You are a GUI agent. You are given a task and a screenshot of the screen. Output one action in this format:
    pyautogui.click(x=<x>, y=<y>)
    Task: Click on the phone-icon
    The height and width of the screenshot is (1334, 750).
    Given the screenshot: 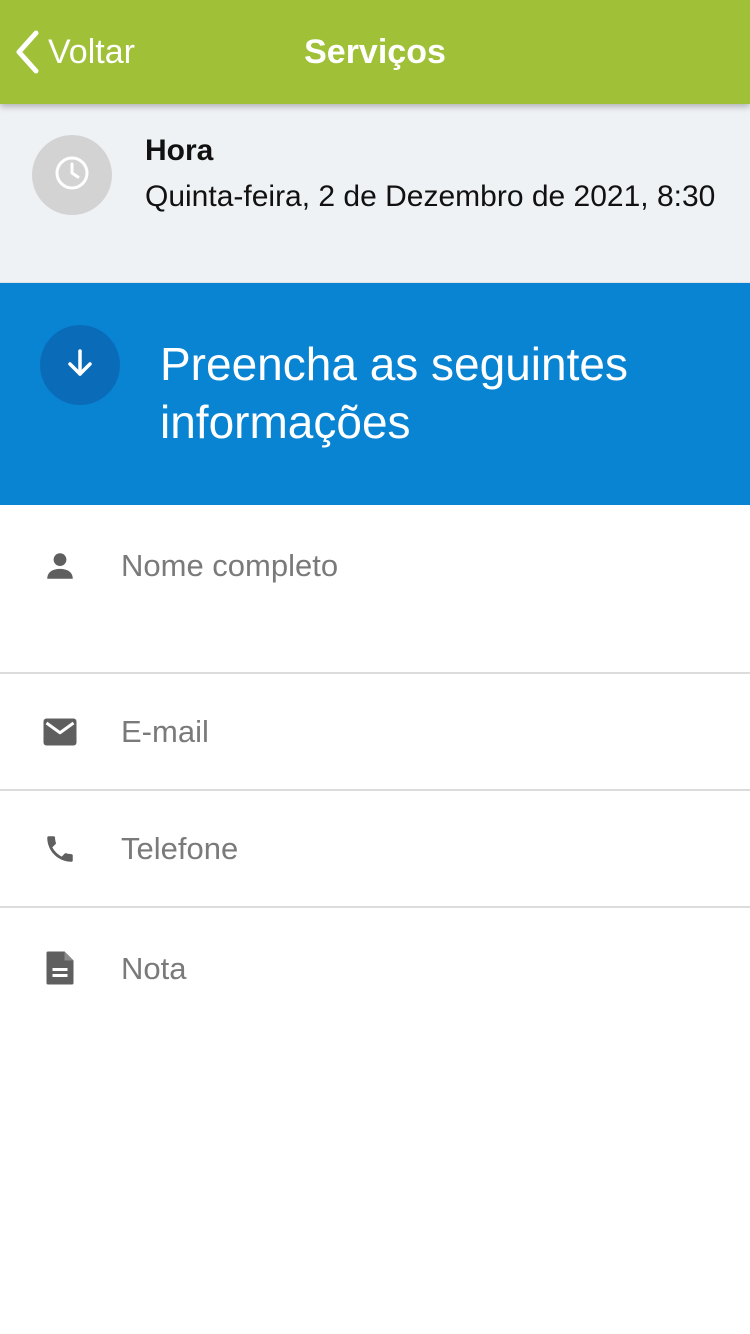 What is the action you would take?
    pyautogui.click(x=60, y=849)
    